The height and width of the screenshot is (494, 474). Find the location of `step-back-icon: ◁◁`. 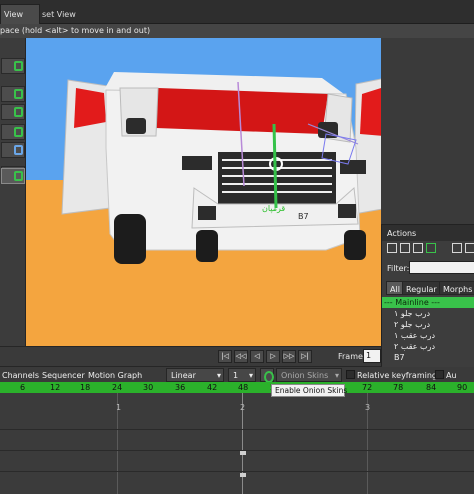

step-back-icon: ◁◁ is located at coordinates (241, 356).